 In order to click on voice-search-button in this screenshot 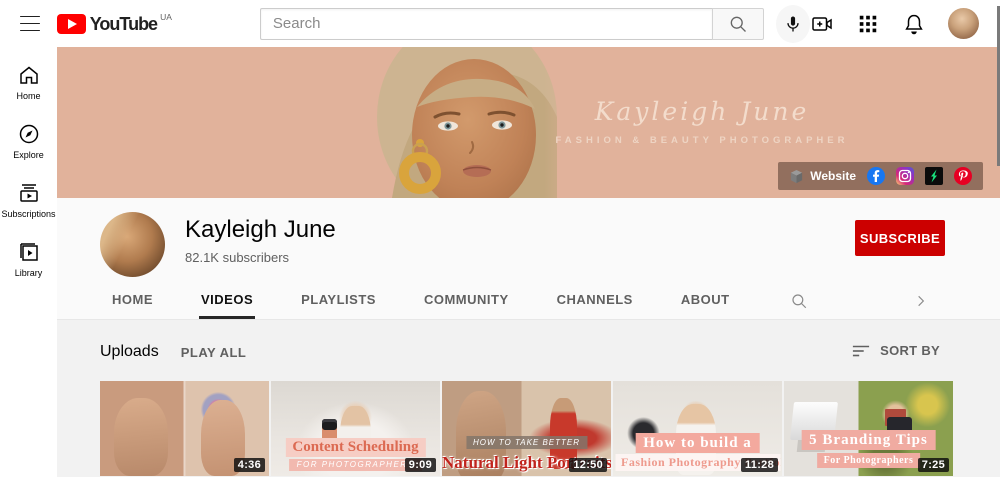, I will do `click(792, 23)`.